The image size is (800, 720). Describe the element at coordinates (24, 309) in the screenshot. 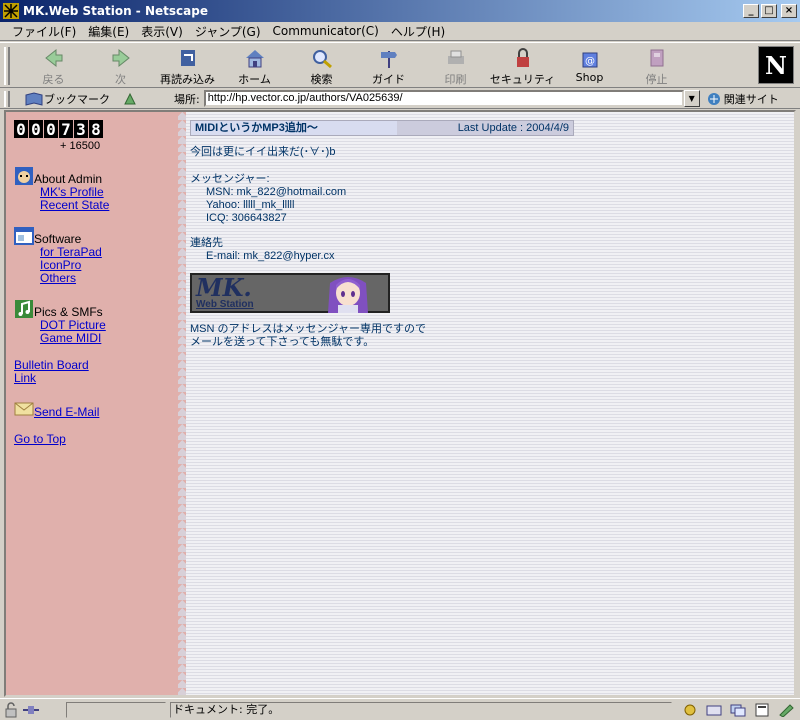

I see `music-note-icon` at that location.